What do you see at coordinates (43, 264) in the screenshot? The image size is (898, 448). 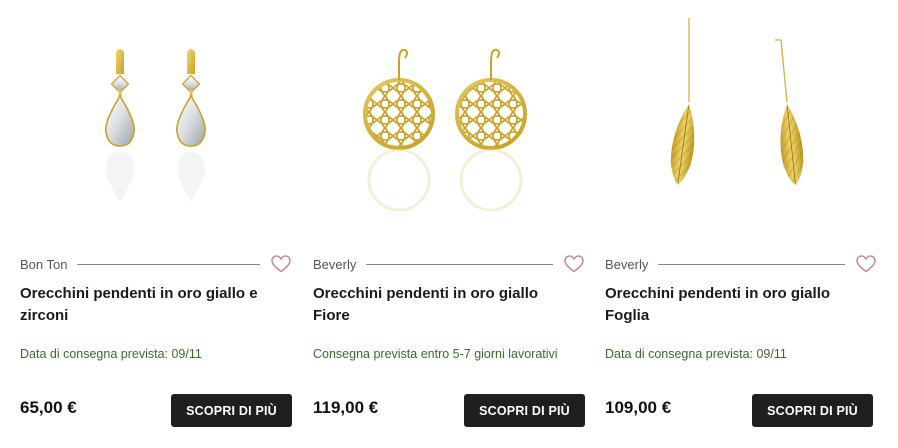 I see `brand-name: Bon Ton` at bounding box center [43, 264].